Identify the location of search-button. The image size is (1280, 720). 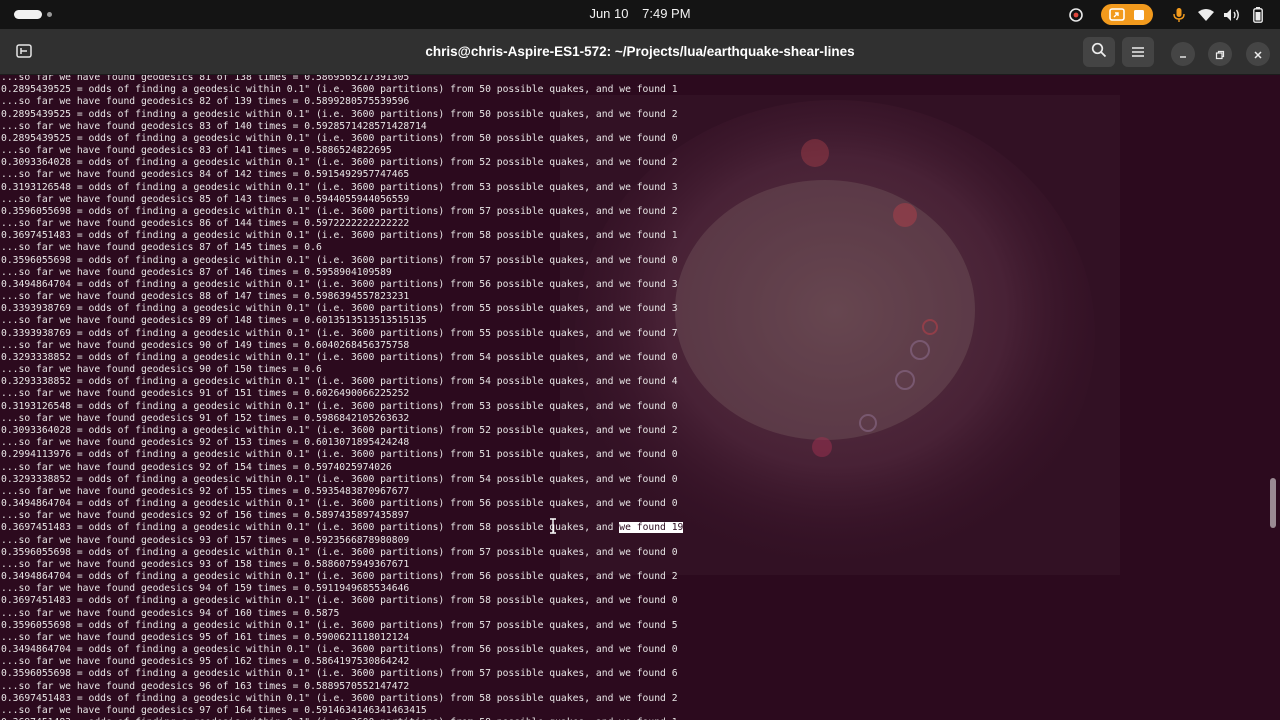
(1099, 52).